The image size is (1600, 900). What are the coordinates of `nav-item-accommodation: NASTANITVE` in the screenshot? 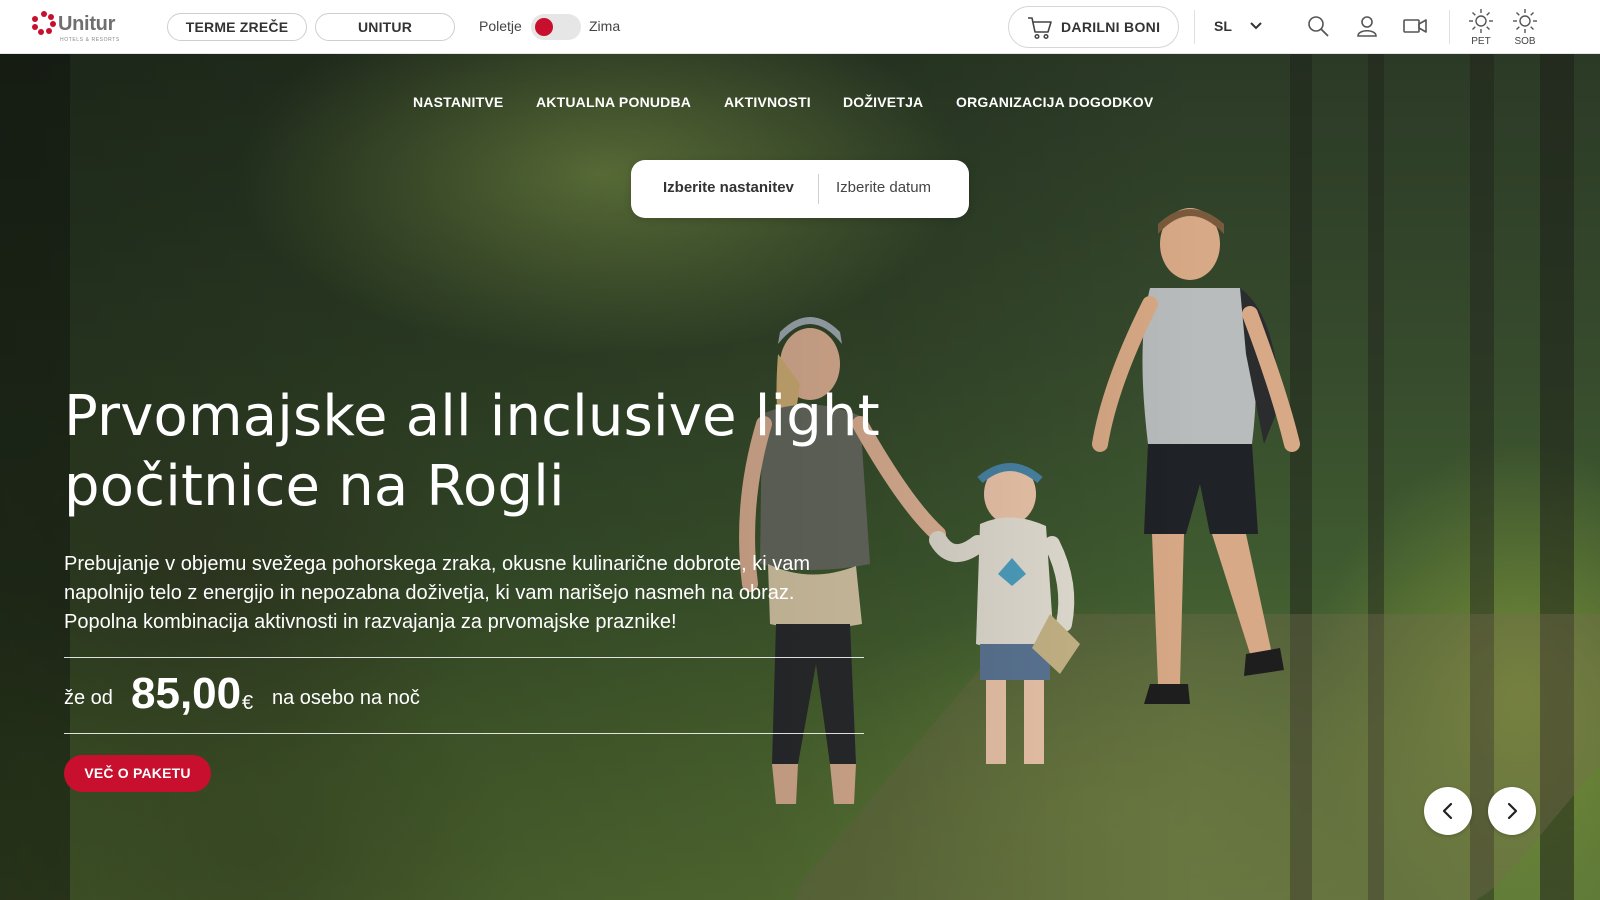 It's located at (458, 102).